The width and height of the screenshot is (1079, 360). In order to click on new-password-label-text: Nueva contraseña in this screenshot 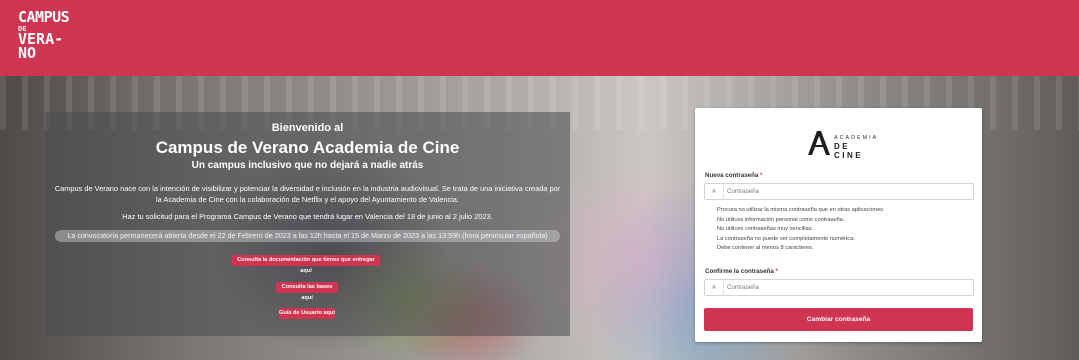, I will do `click(732, 175)`.